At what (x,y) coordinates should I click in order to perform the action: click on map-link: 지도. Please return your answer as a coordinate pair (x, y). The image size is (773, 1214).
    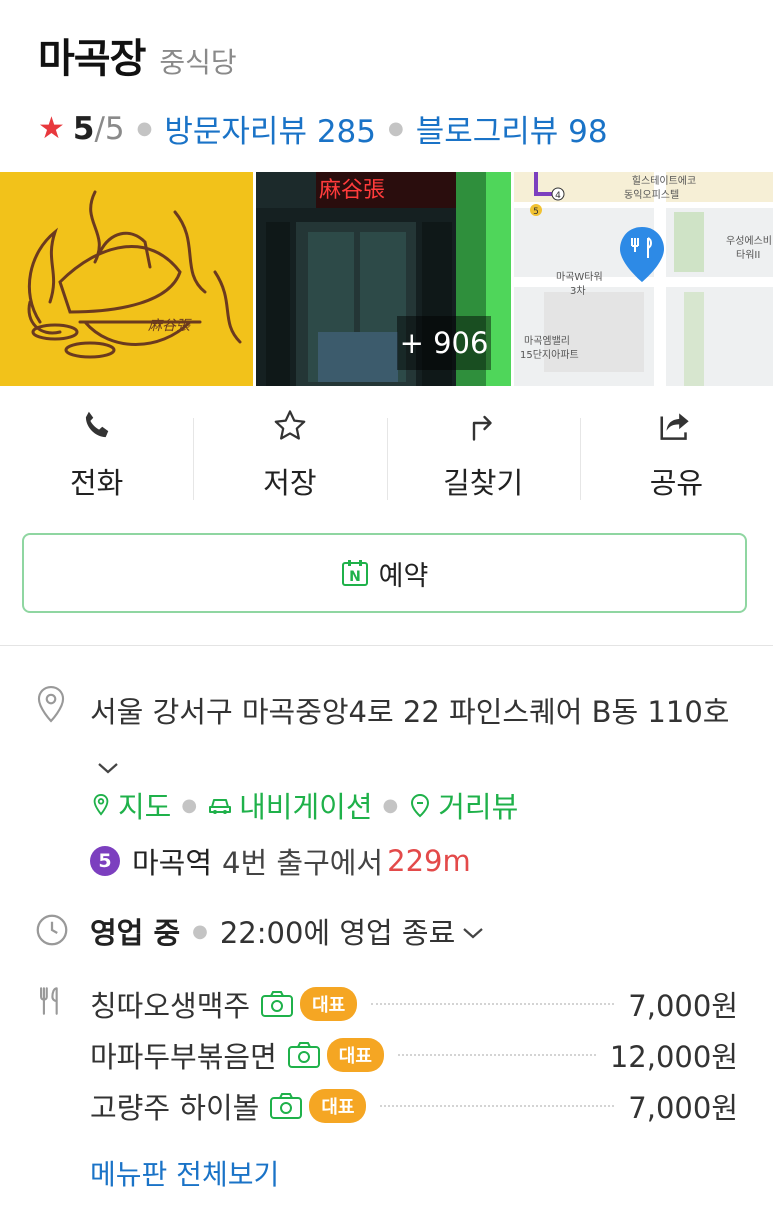
    Looking at the image, I should click on (130, 805).